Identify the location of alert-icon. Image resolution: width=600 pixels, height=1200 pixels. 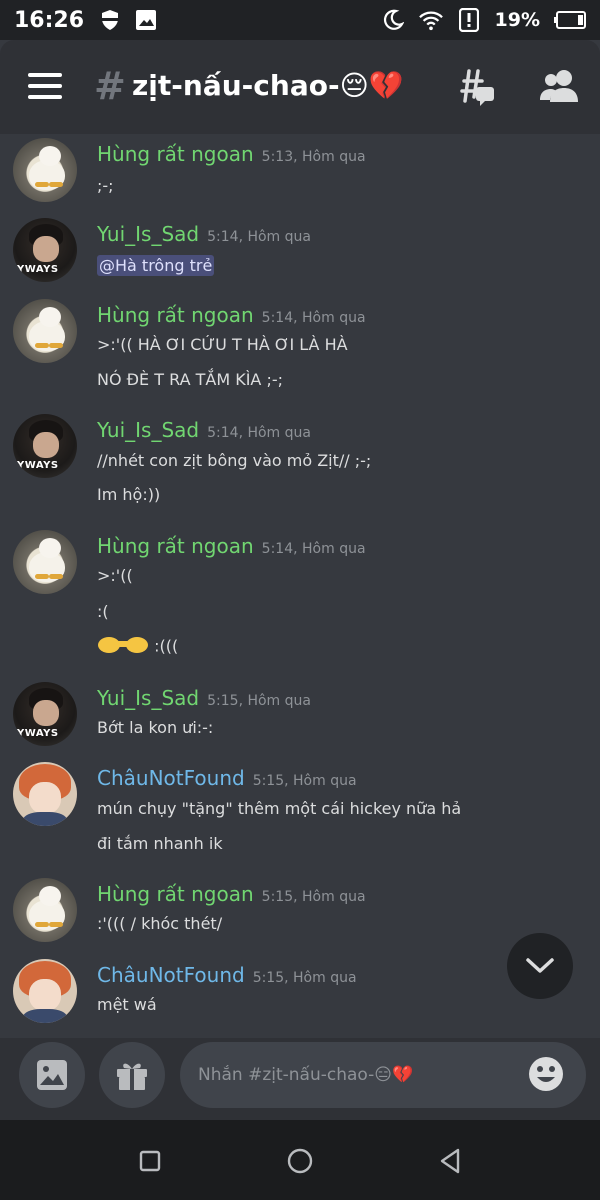
(469, 20).